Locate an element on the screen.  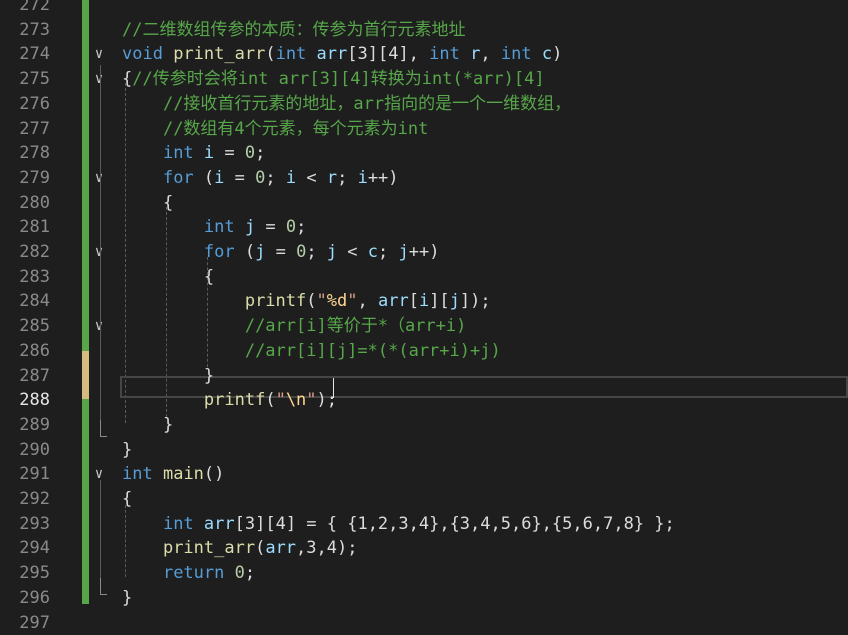
code-line: print_arr(arr,3,4); is located at coordinates (239, 548).